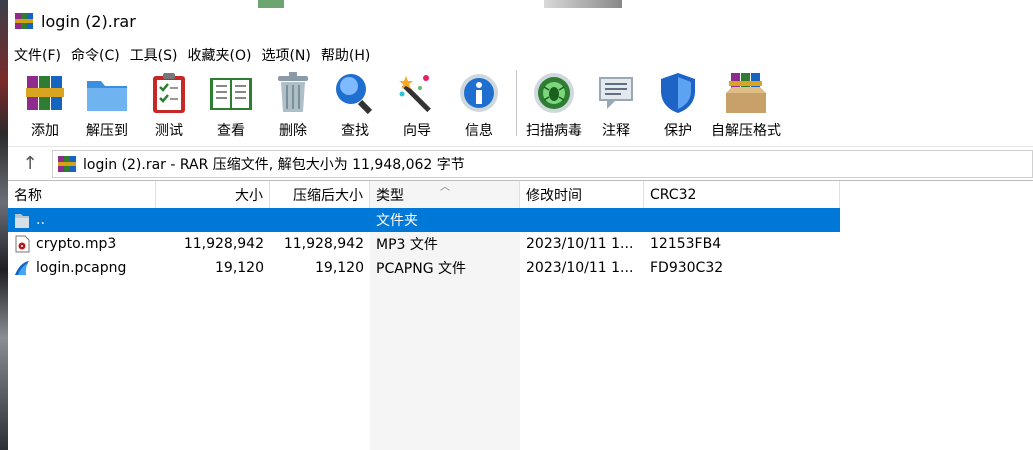 The height and width of the screenshot is (450, 1033). I want to click on file-crc, so click(742, 220).